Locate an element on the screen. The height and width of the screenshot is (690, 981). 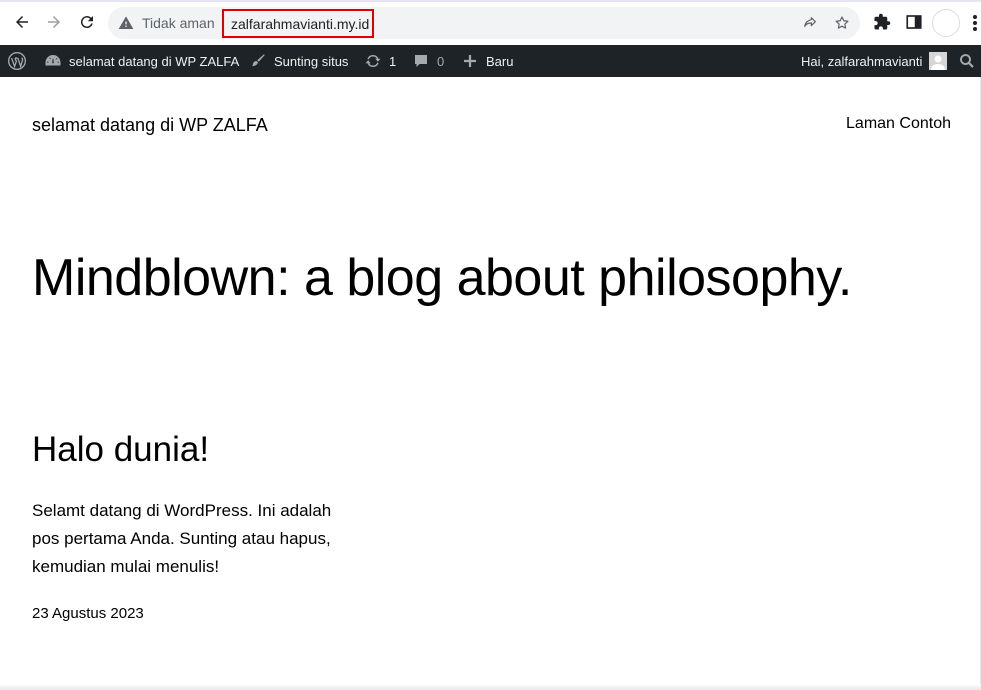
my-account-menu: Hai, zalfarahmavianti is located at coordinates (874, 61).